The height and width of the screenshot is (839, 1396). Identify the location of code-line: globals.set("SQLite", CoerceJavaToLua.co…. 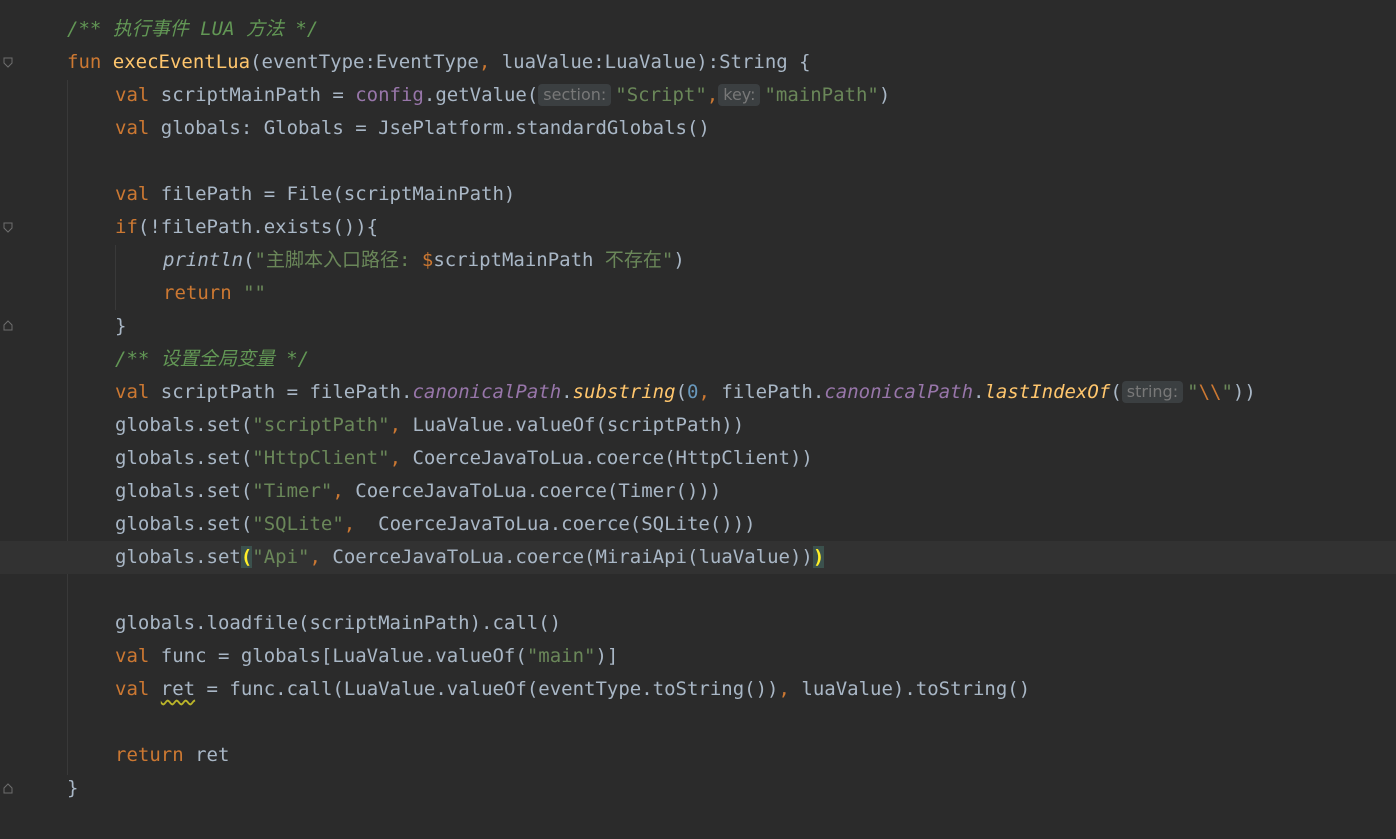
(435, 524).